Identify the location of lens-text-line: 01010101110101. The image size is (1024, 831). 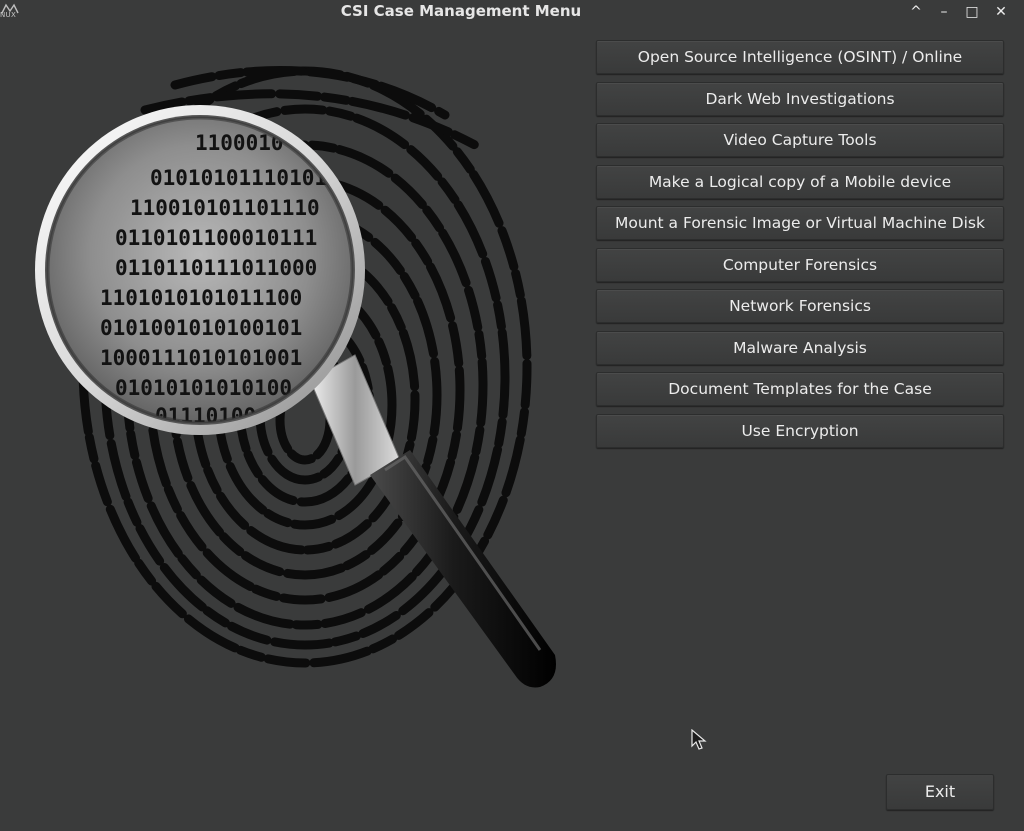
(238, 178).